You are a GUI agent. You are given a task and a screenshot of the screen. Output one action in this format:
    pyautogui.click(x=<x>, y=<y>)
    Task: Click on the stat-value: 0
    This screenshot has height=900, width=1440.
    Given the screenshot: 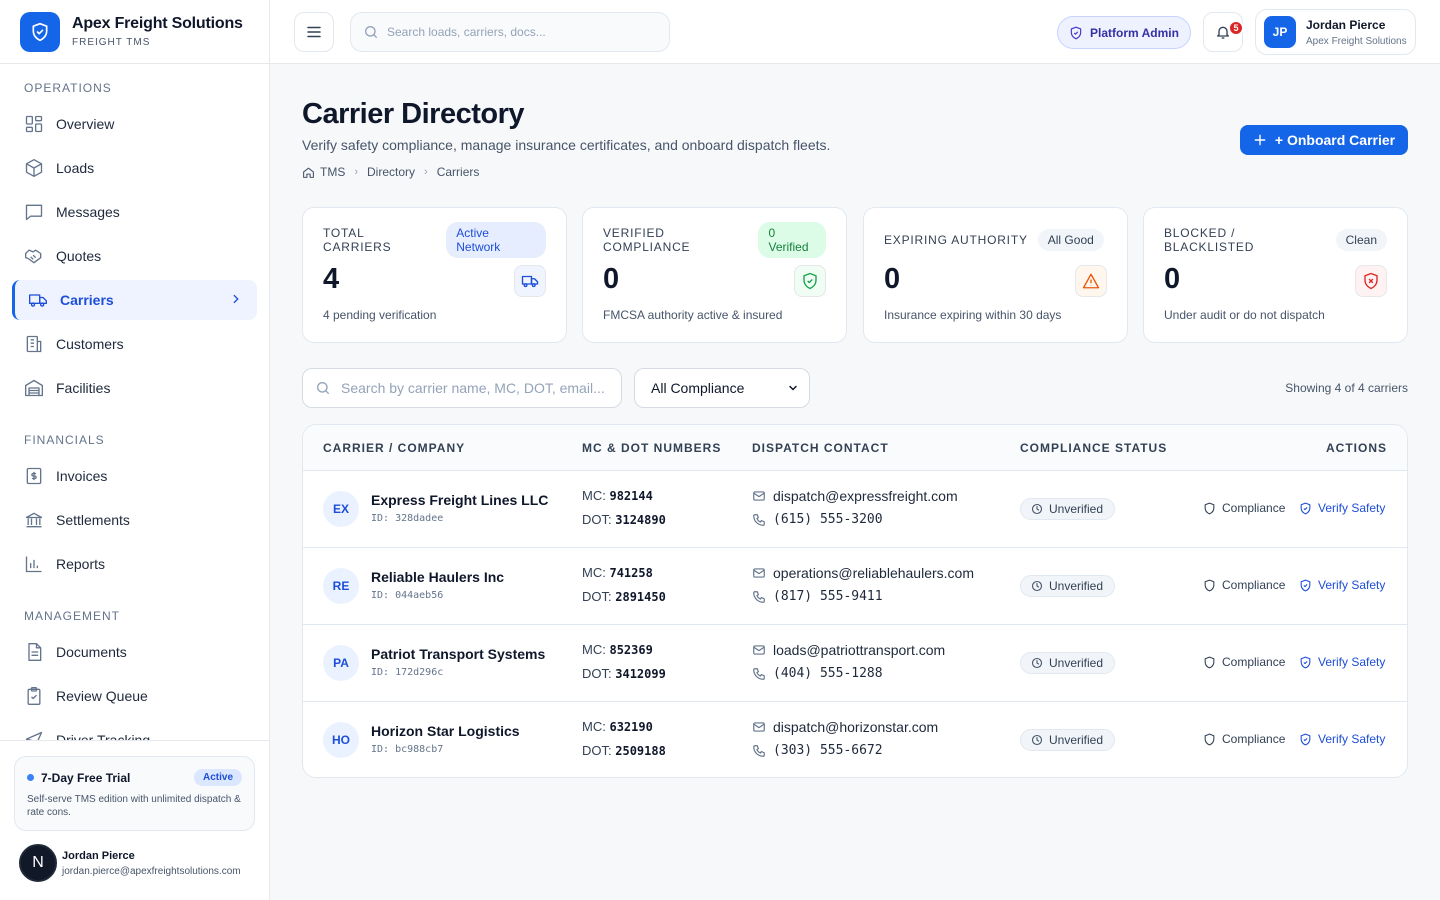 What is the action you would take?
    pyautogui.click(x=1172, y=279)
    